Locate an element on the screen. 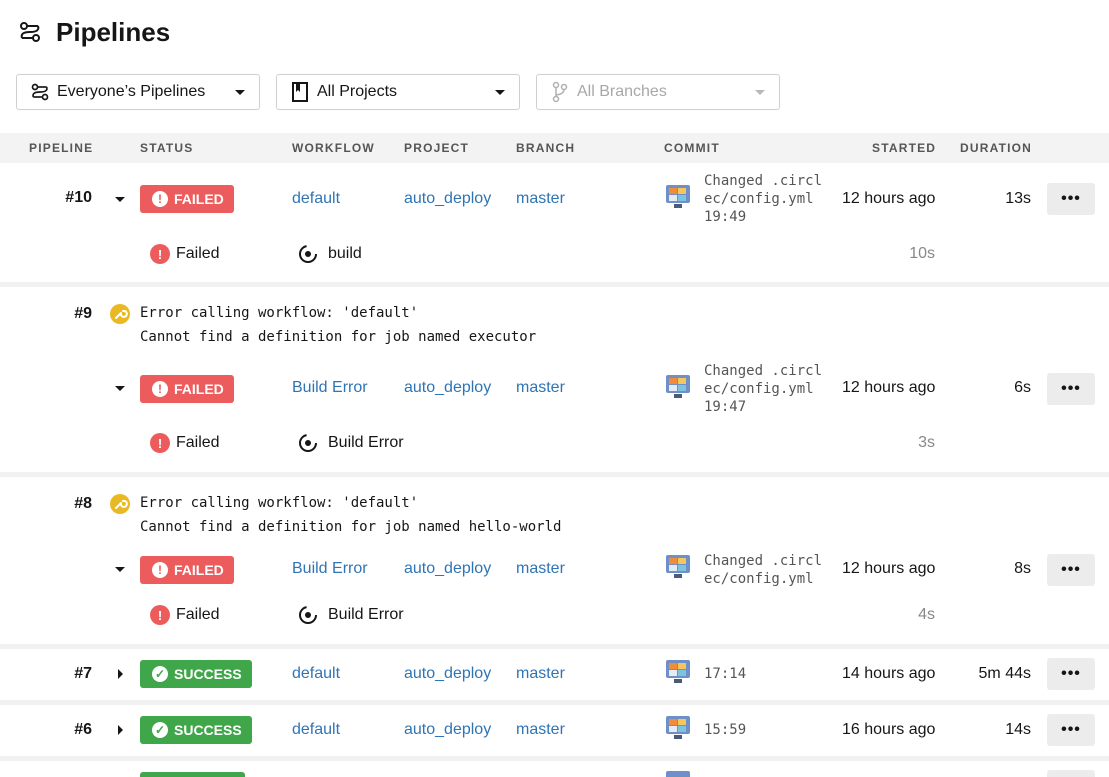  branch-icon is located at coordinates (560, 92).